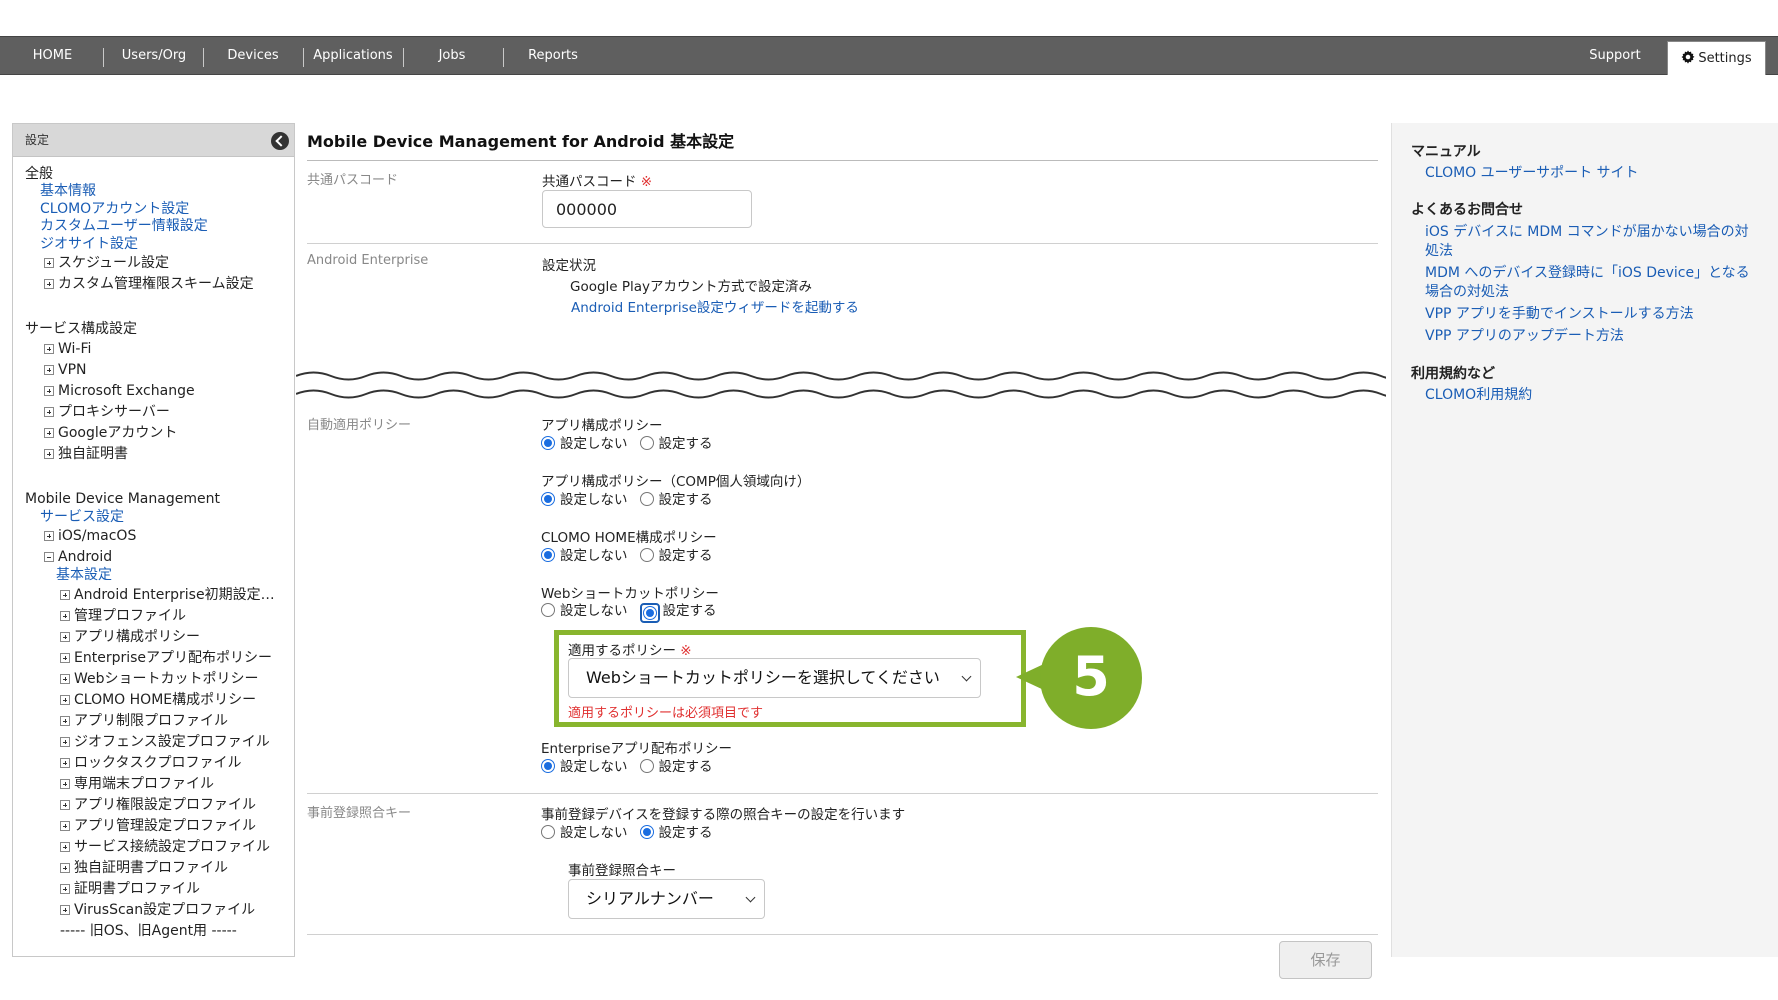 This screenshot has width=1778, height=1000. Describe the element at coordinates (280, 141) in the screenshot. I see `collapse-sidebar-icon` at that location.